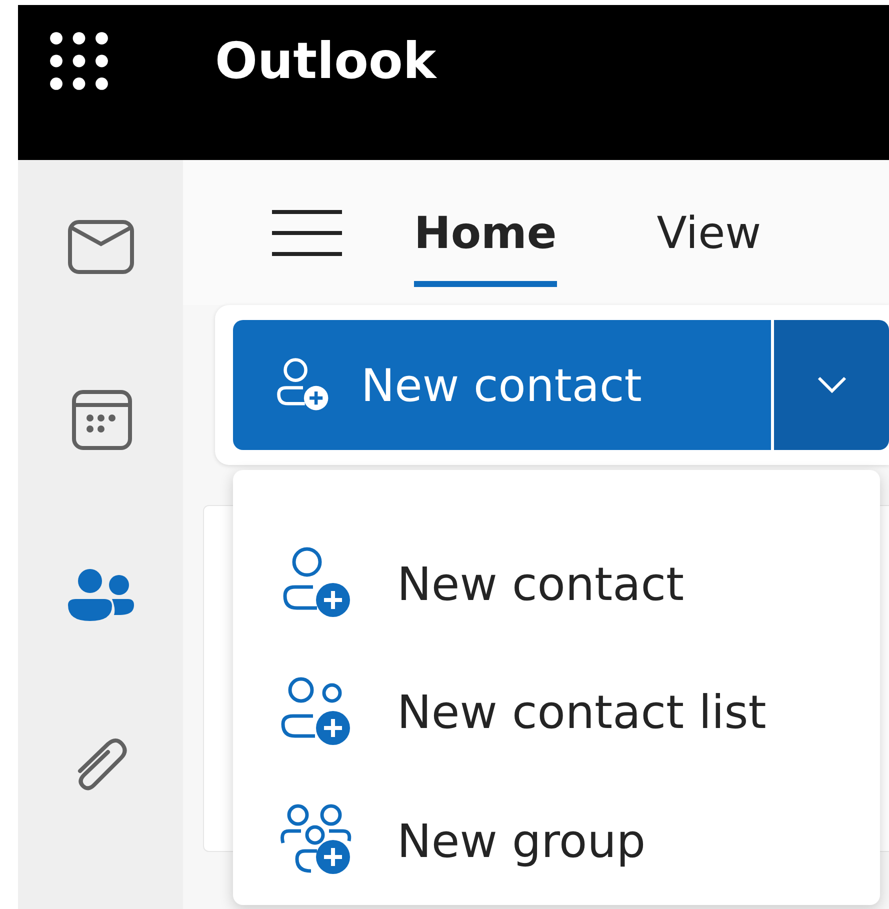 The height and width of the screenshot is (909, 889). Describe the element at coordinates (325, 61) in the screenshot. I see `app-title: Outlook` at that location.